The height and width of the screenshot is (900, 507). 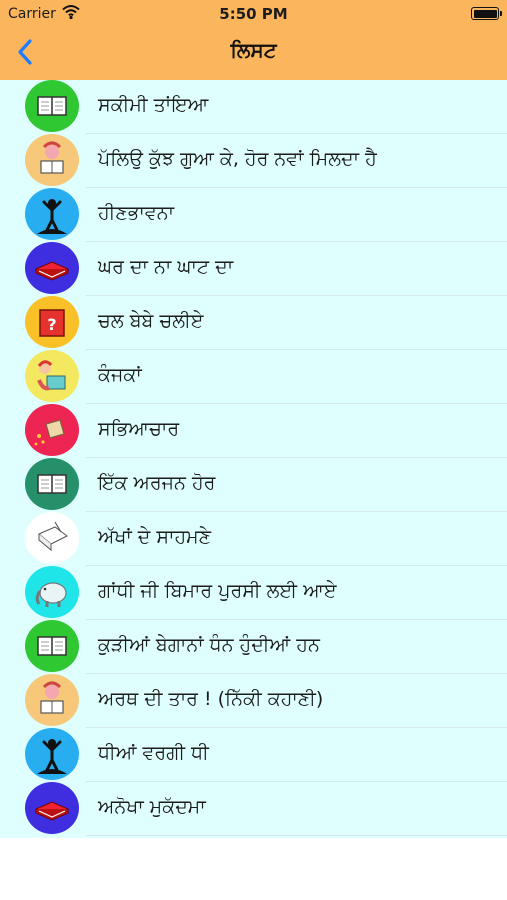 I want to click on list-item: ਕੁੜੀਆਂ ਬੇਗਾਨਾਂ ਧੰਨ ਹੁੰਦੀਆਂ ਹਨ, so click(x=253, y=647).